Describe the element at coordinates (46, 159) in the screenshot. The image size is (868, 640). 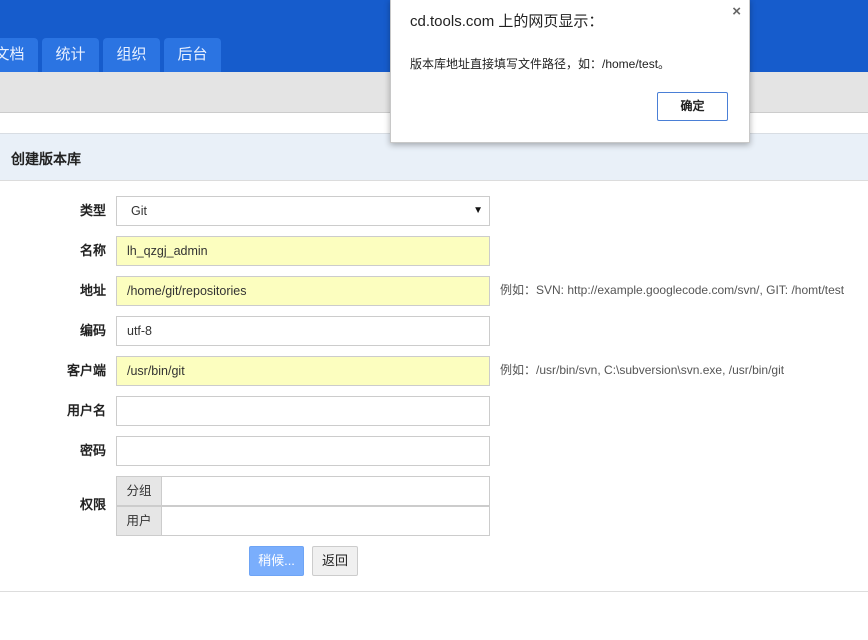
I see `page-title: 创建版本库` at that location.